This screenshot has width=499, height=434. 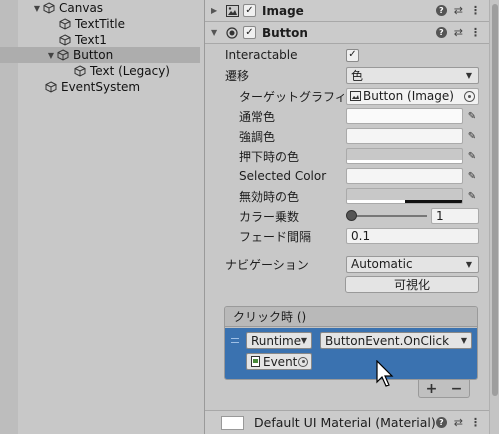 I want to click on navigation-label: ナビゲーション, so click(x=267, y=264).